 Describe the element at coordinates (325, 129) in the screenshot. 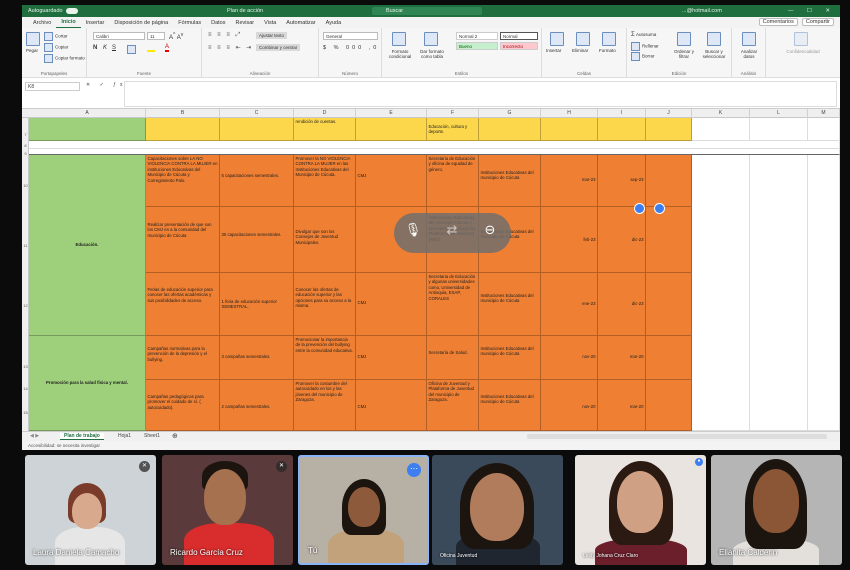

I see `cell: rendición de cuentas.` at that location.